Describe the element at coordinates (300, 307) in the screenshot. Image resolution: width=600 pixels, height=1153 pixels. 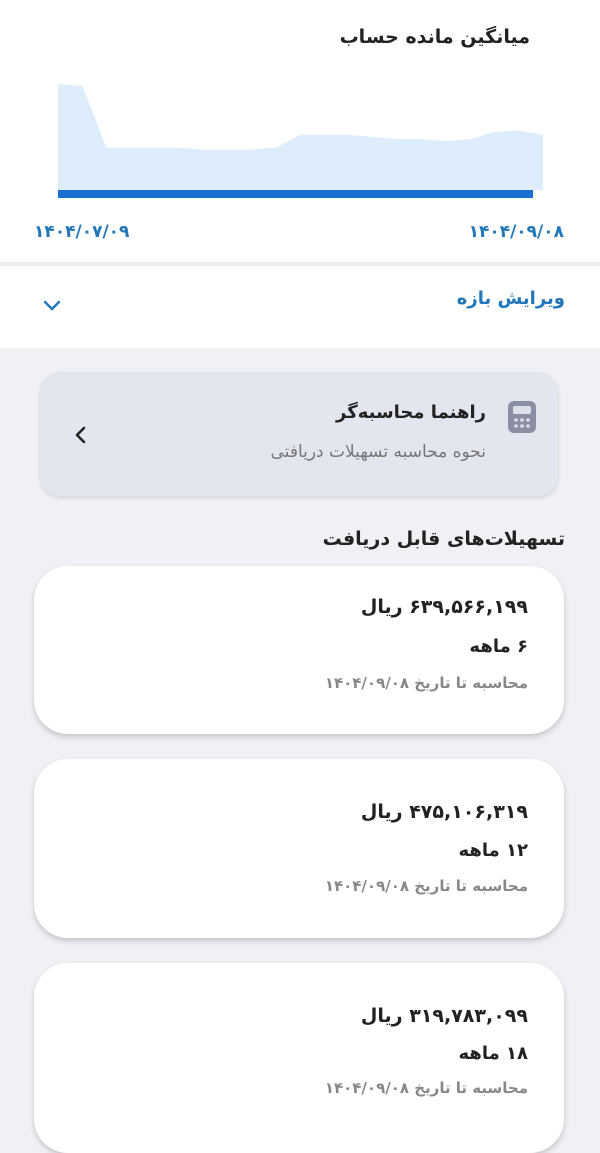
I see `edit-range-row: ویرایش بازه` at that location.